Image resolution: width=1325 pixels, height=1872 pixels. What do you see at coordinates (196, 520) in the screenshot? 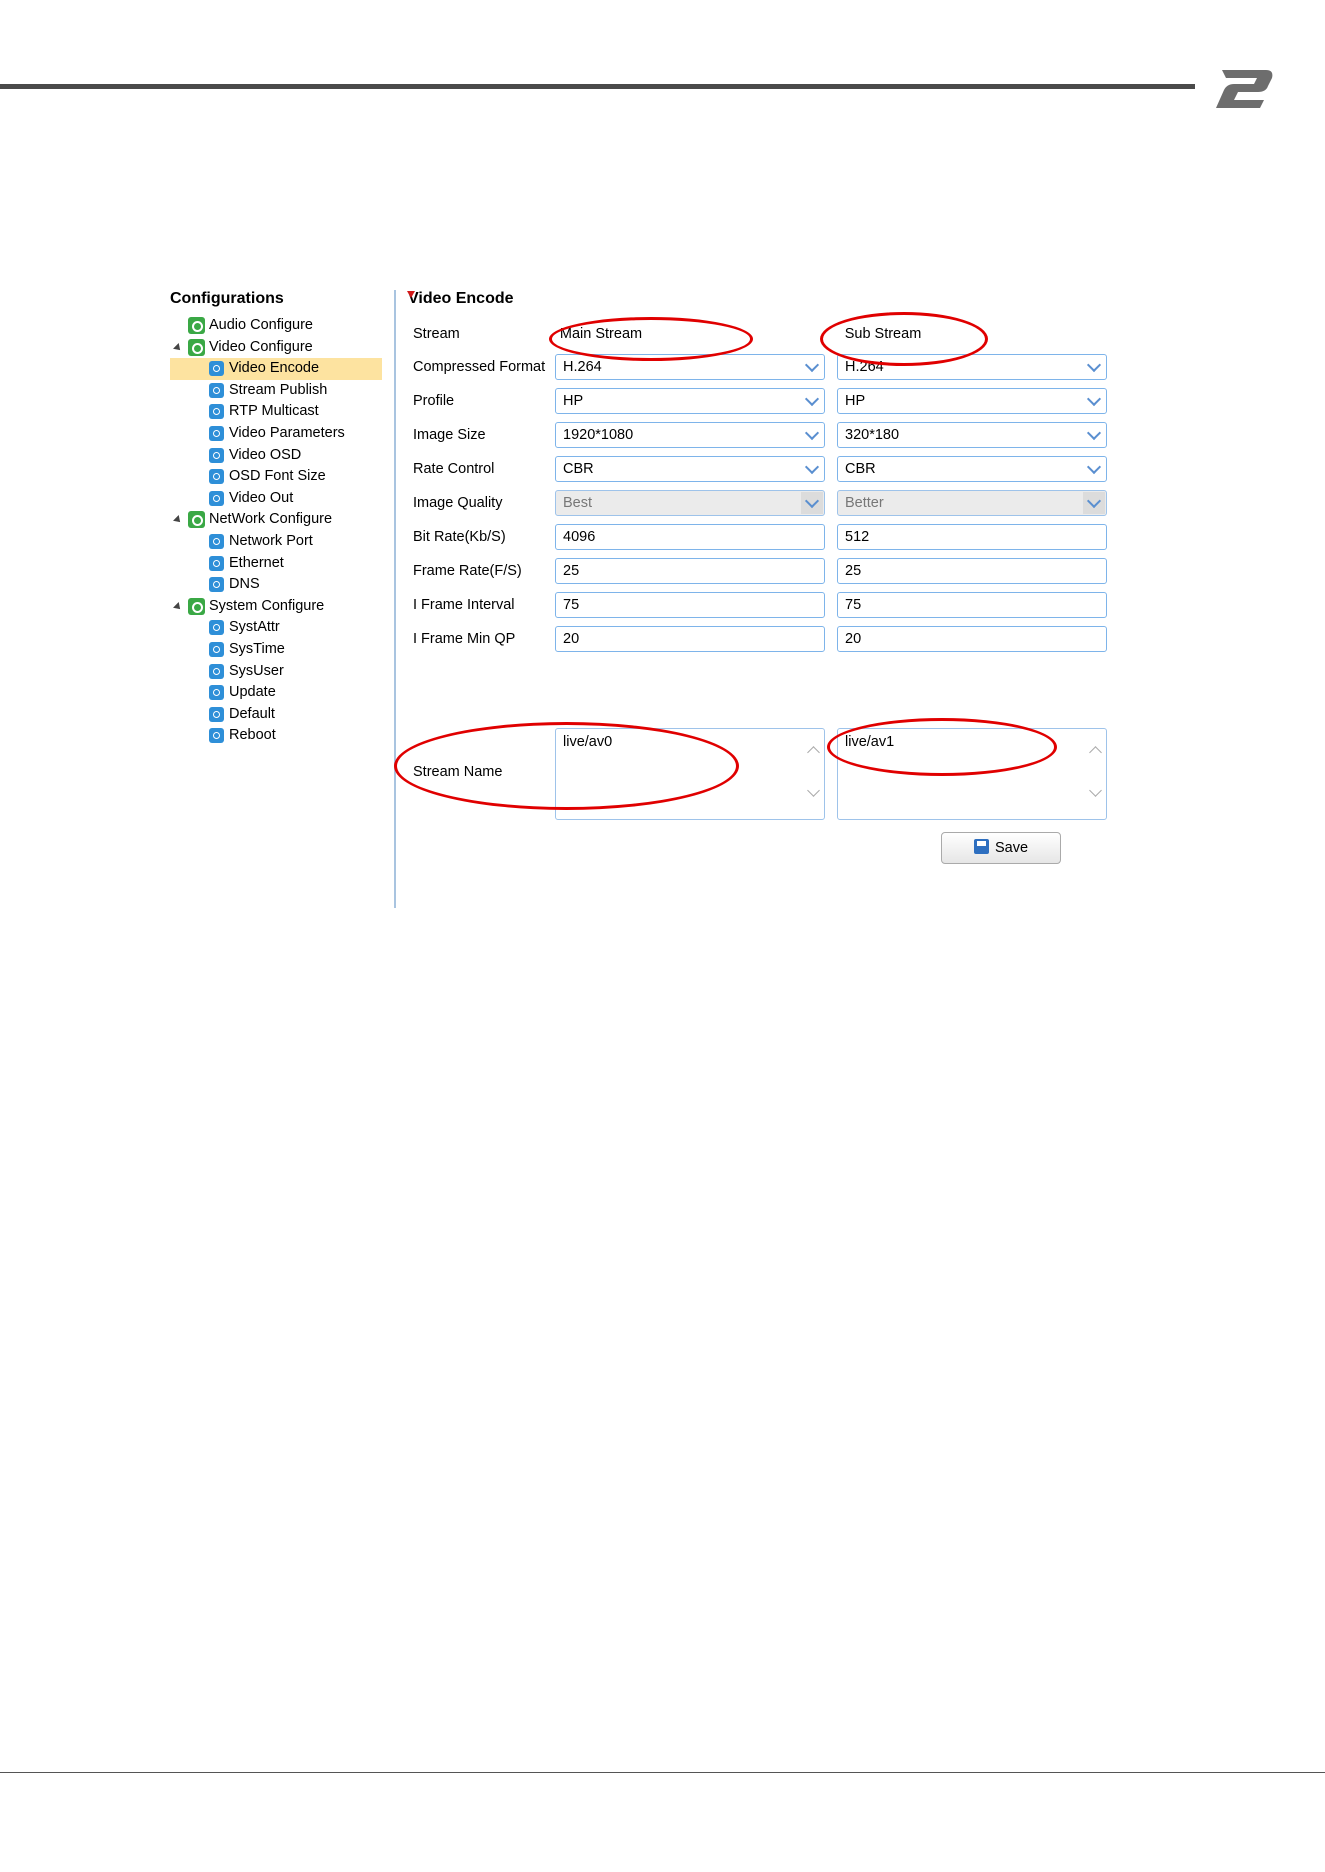
I see `gear-icon` at bounding box center [196, 520].